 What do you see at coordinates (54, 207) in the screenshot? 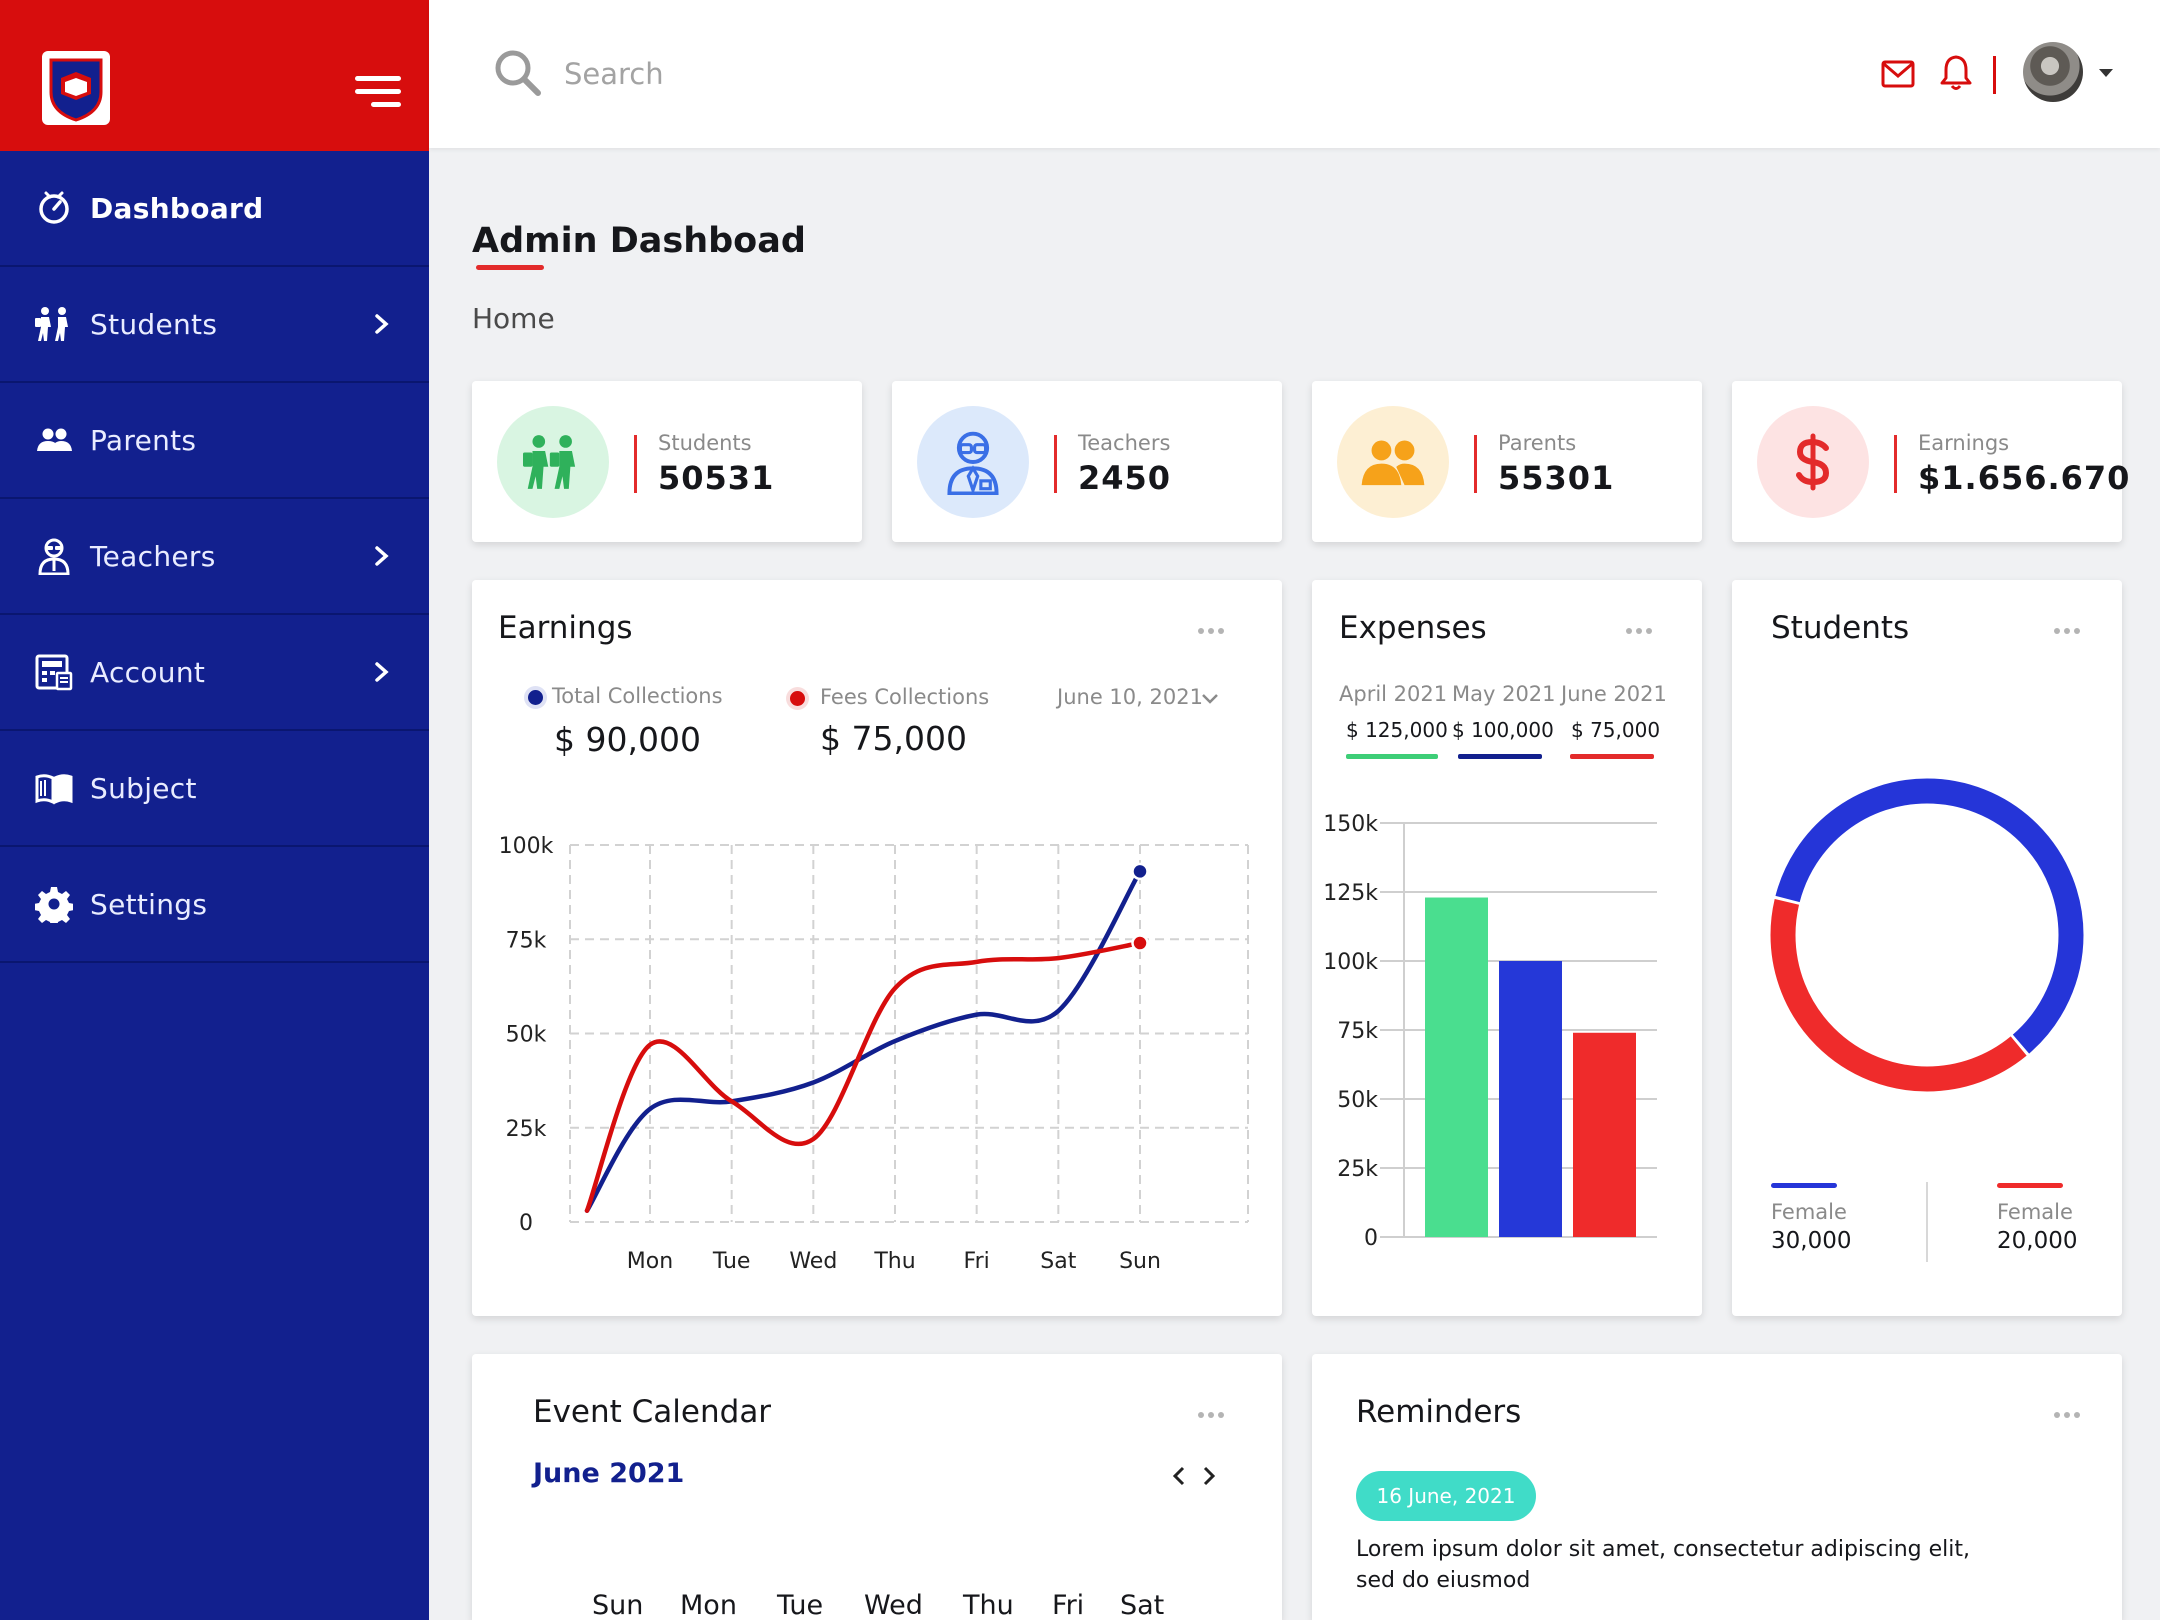
I see `dashboard-icon` at bounding box center [54, 207].